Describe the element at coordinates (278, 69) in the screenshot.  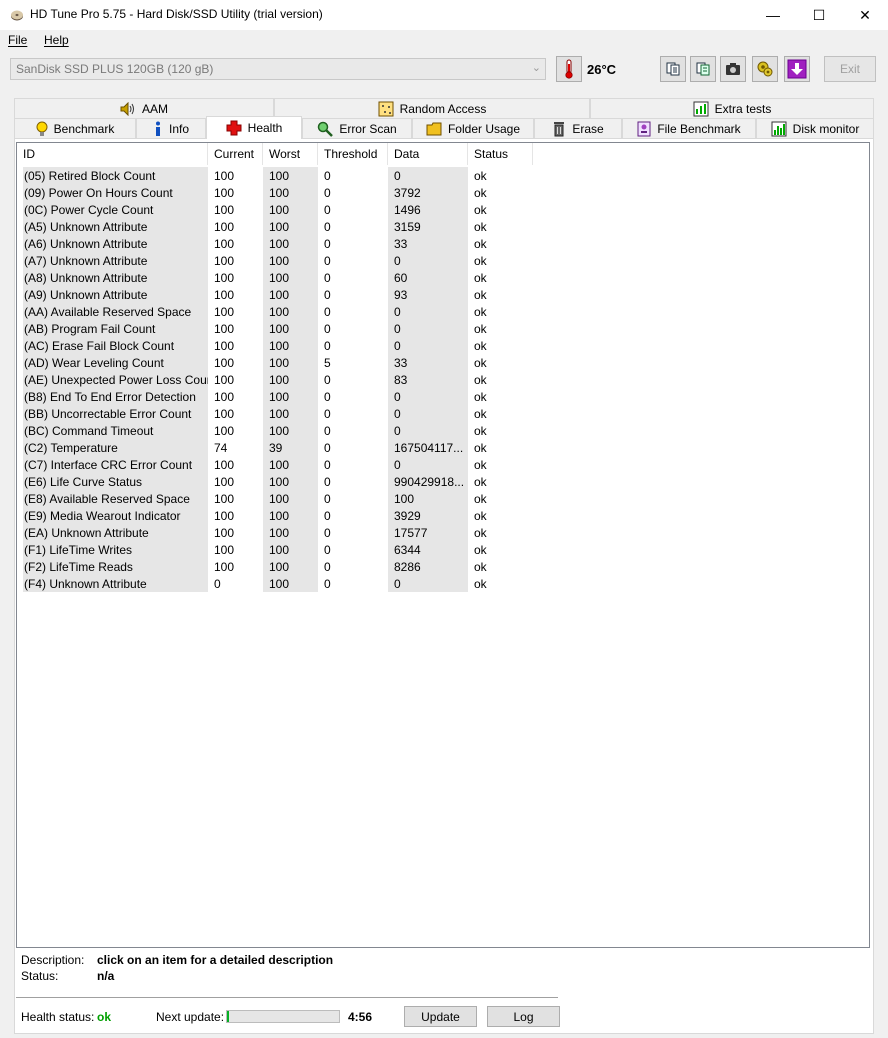
I see `drive-select: SanDisk SSD PLUS 120GB (120 gB) ⌄` at that location.